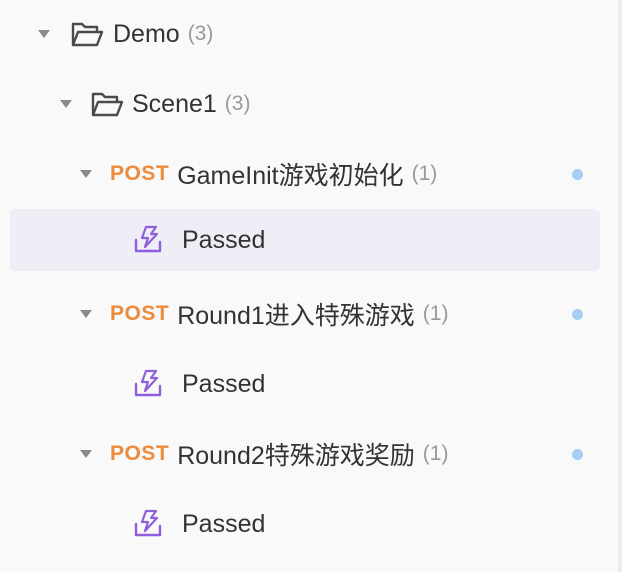  I want to click on api-label: Round1进入特殊游戏, so click(296, 316).